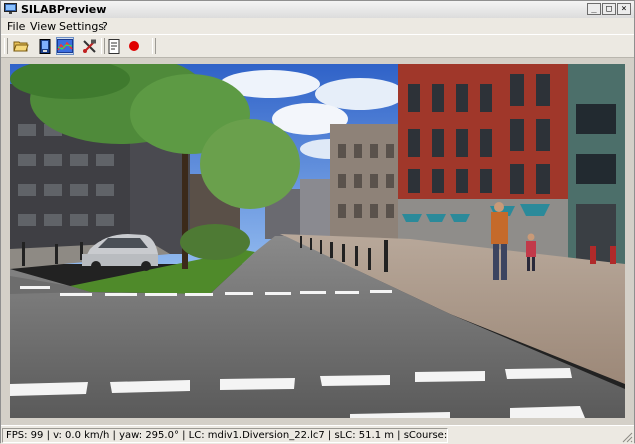 The image size is (635, 444). What do you see at coordinates (105, 26) in the screenshot?
I see `menu-help: ?` at bounding box center [105, 26].